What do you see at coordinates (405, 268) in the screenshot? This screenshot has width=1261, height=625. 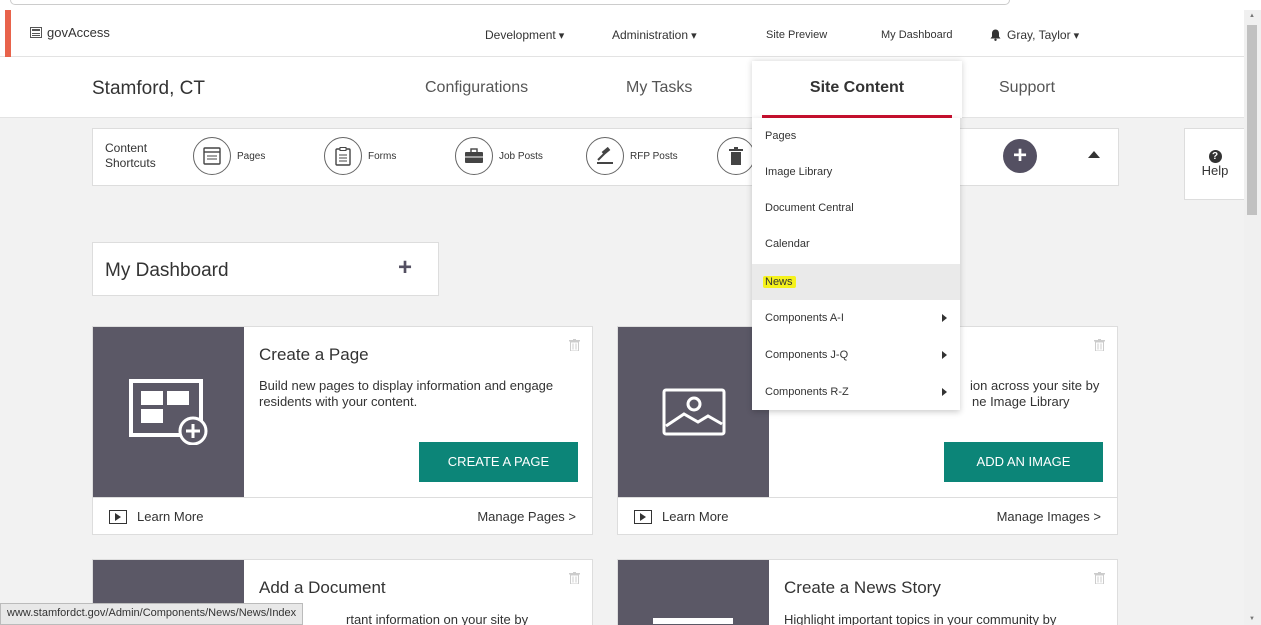 I see `add-widget-button: +` at bounding box center [405, 268].